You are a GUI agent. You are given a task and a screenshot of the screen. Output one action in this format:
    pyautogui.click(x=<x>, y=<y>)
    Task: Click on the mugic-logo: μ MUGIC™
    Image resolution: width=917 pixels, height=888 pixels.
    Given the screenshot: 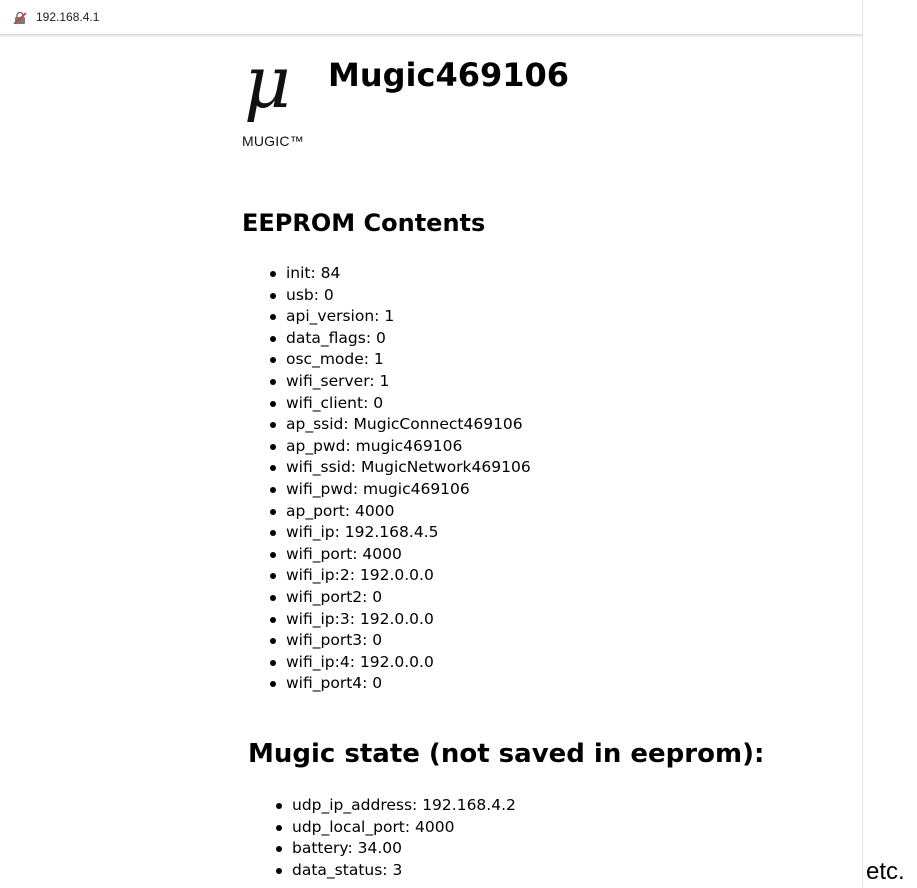 What is the action you would take?
    pyautogui.click(x=287, y=99)
    